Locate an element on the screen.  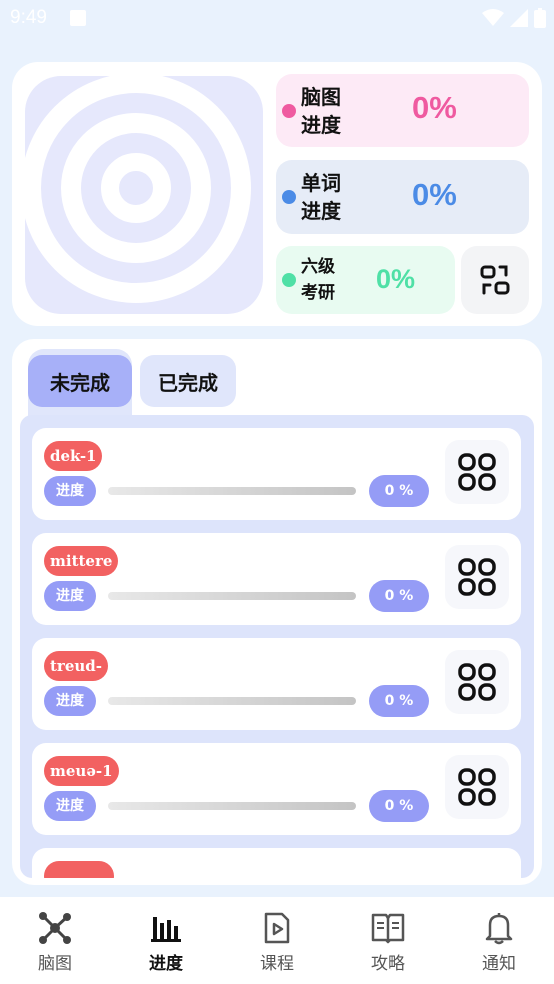
word-label-2: 进度 is located at coordinates (321, 211).